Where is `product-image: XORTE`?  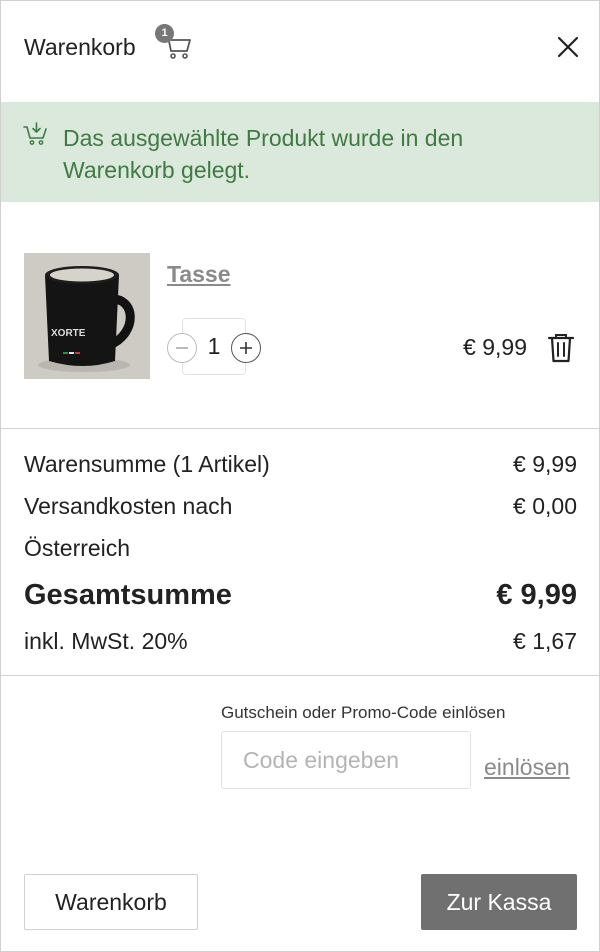
product-image: XORTE is located at coordinates (87, 316).